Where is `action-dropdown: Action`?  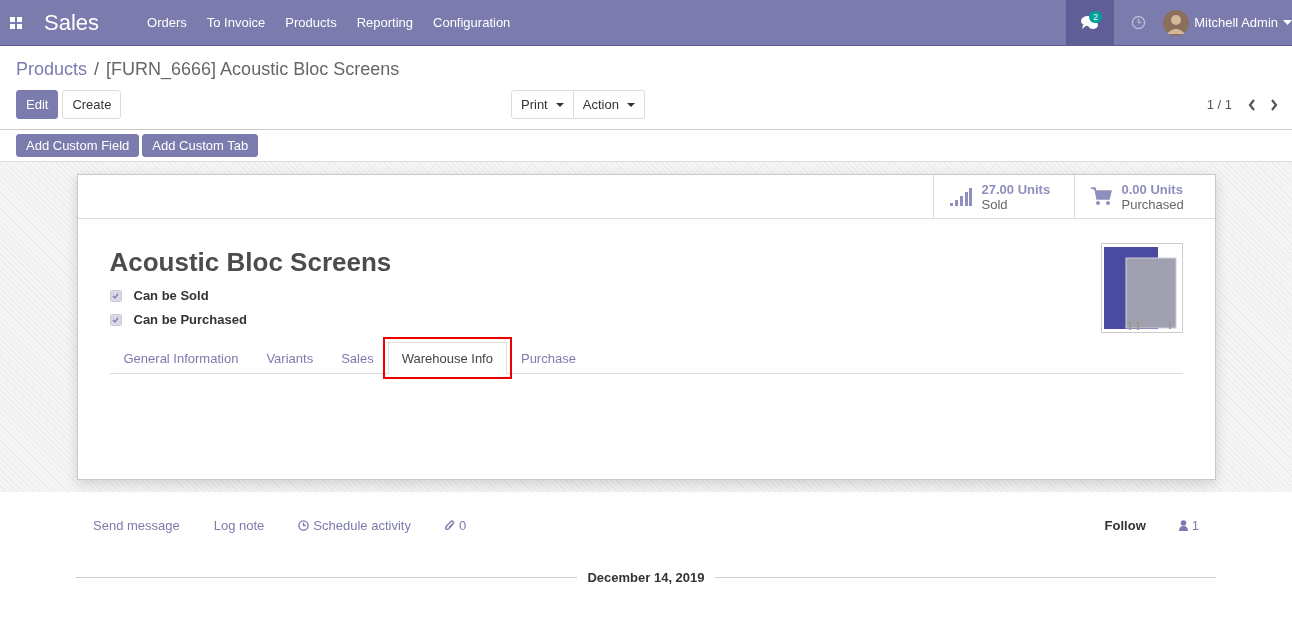
action-dropdown: Action is located at coordinates (609, 104).